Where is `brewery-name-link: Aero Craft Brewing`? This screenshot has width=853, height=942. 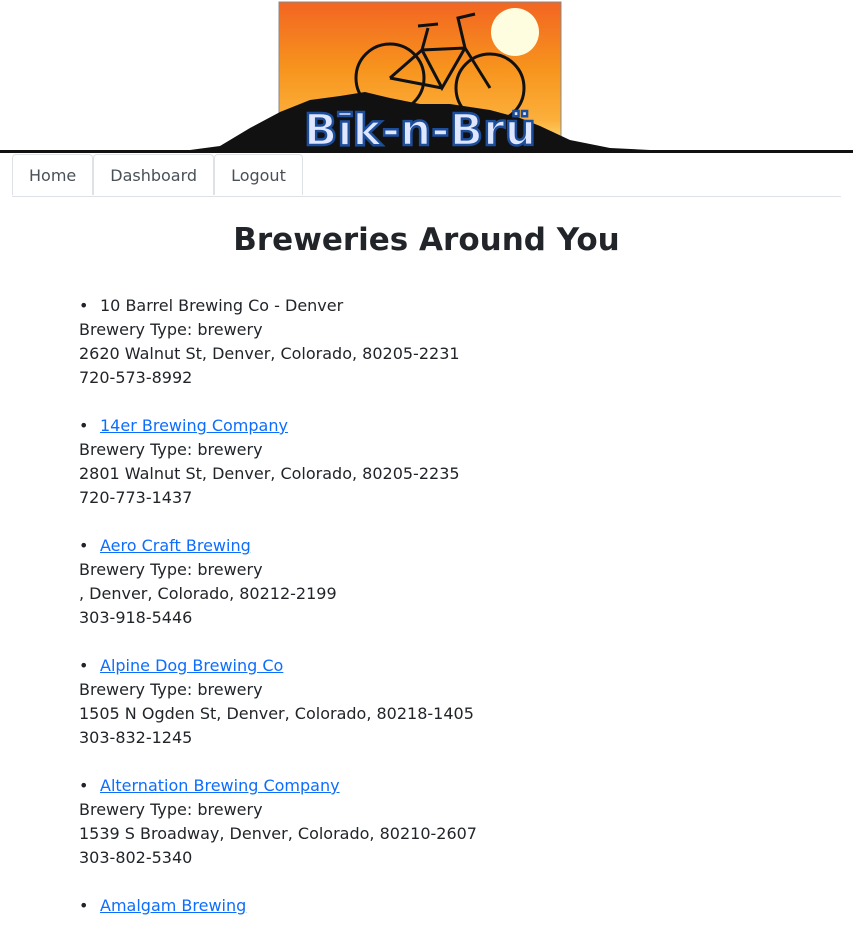 brewery-name-link: Aero Craft Brewing is located at coordinates (175, 546).